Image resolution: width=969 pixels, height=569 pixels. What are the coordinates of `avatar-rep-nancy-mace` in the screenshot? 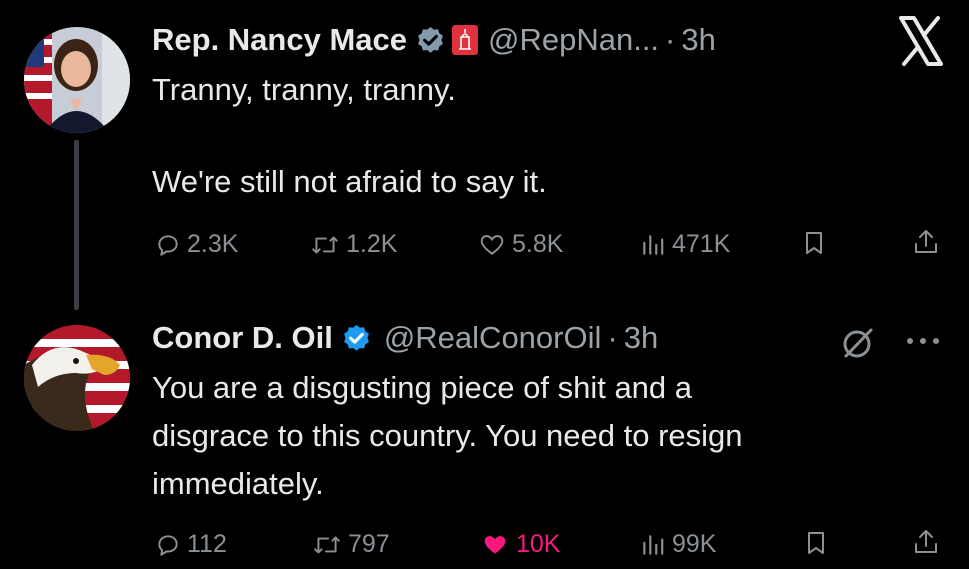 It's located at (77, 80).